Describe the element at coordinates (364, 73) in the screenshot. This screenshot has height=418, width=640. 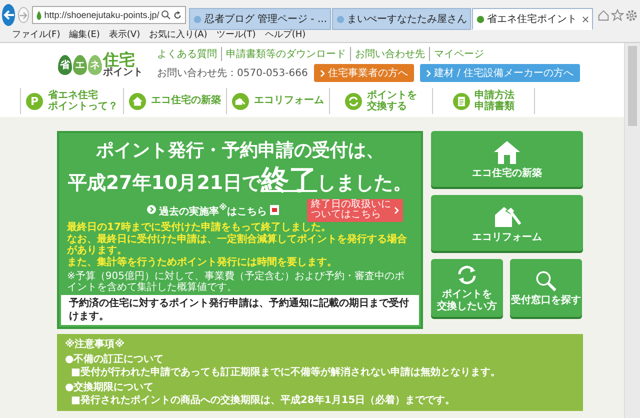
I see `audience-button: 住宅事業者の方へ` at that location.